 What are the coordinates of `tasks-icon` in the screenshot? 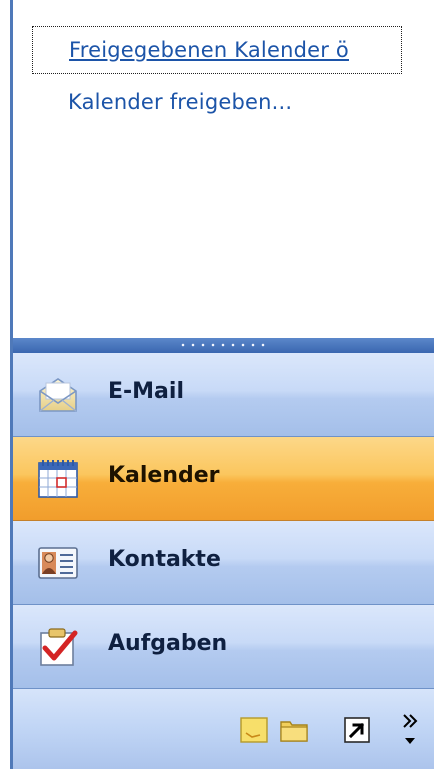 It's located at (59, 647).